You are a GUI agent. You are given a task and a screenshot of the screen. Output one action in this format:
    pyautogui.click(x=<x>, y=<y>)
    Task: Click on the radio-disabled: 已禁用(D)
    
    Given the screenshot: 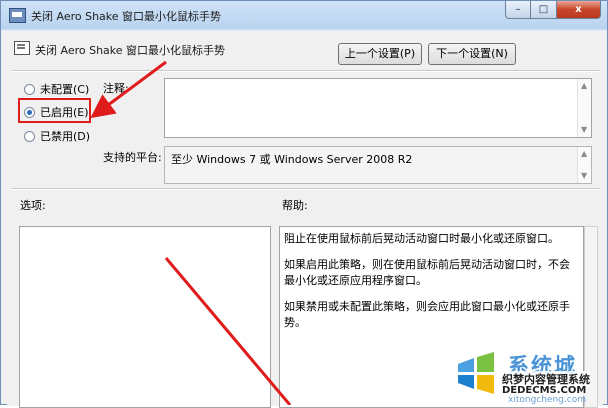 What is the action you would take?
    pyautogui.click(x=57, y=136)
    